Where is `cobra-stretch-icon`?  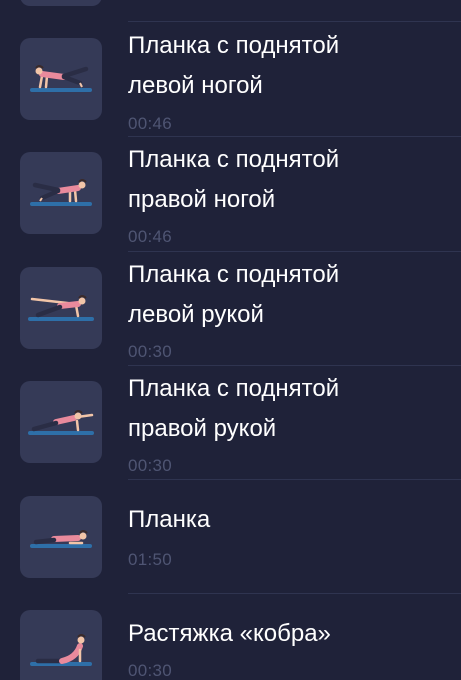 cobra-stretch-icon is located at coordinates (61, 645).